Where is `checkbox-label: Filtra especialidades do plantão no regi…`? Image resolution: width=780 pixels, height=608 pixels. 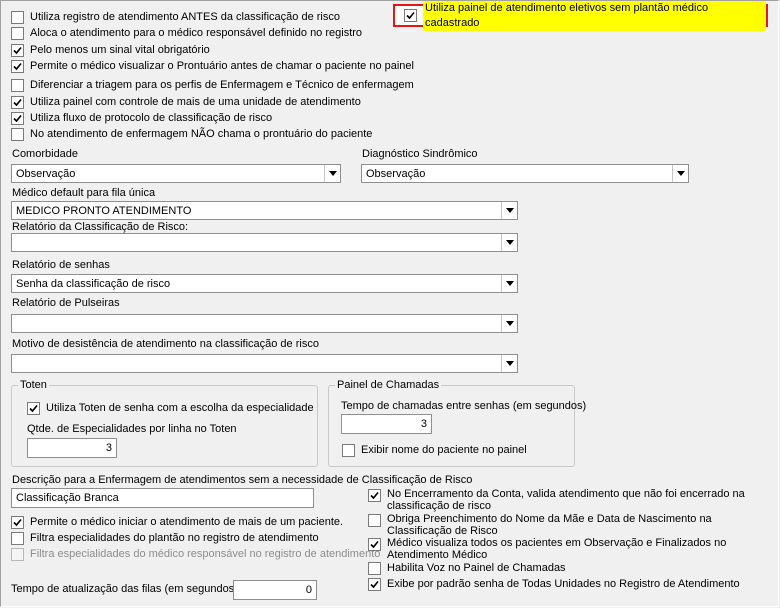
checkbox-label: Filtra especialidades do plantão no regi… is located at coordinates (174, 538).